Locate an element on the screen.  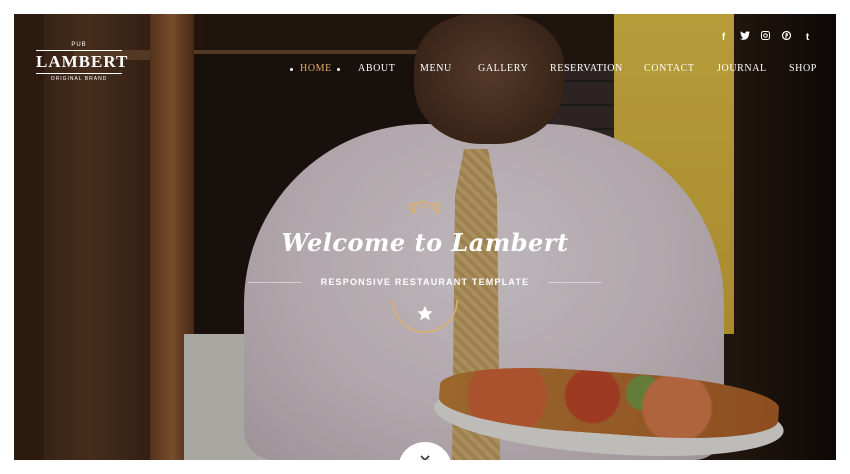
nav-item-gallery: GALLERY is located at coordinates (503, 69).